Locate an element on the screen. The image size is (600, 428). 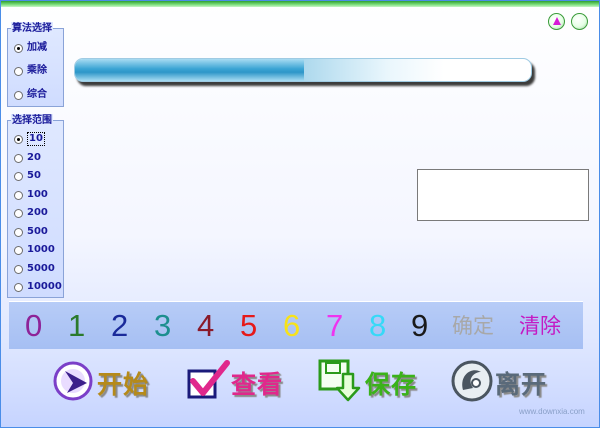
radio-add-subtract: 加减 is located at coordinates (30, 48).